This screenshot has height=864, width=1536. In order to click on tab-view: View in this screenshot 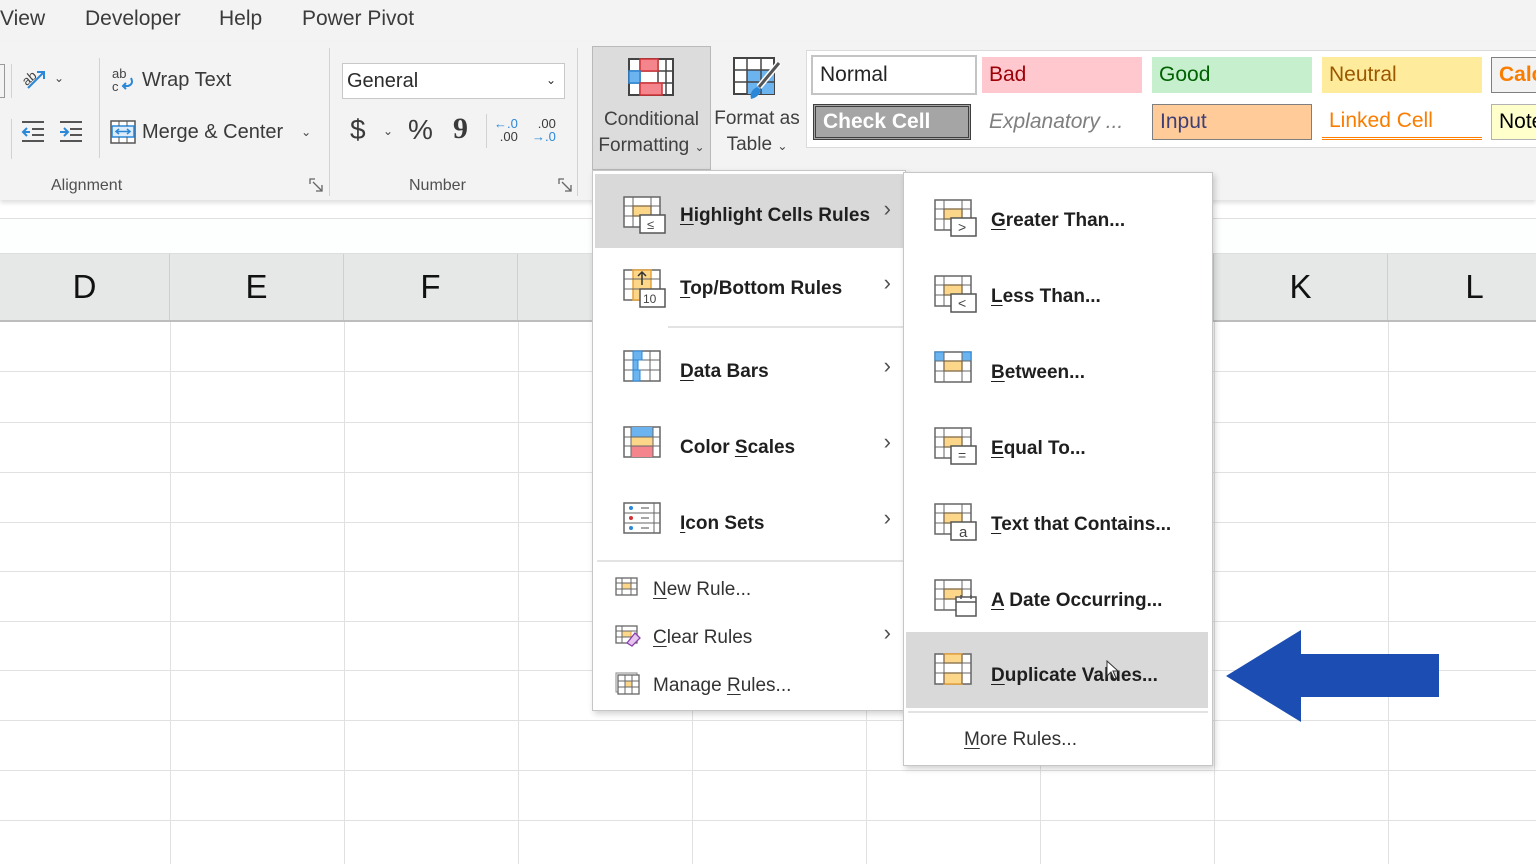, I will do `click(22, 19)`.